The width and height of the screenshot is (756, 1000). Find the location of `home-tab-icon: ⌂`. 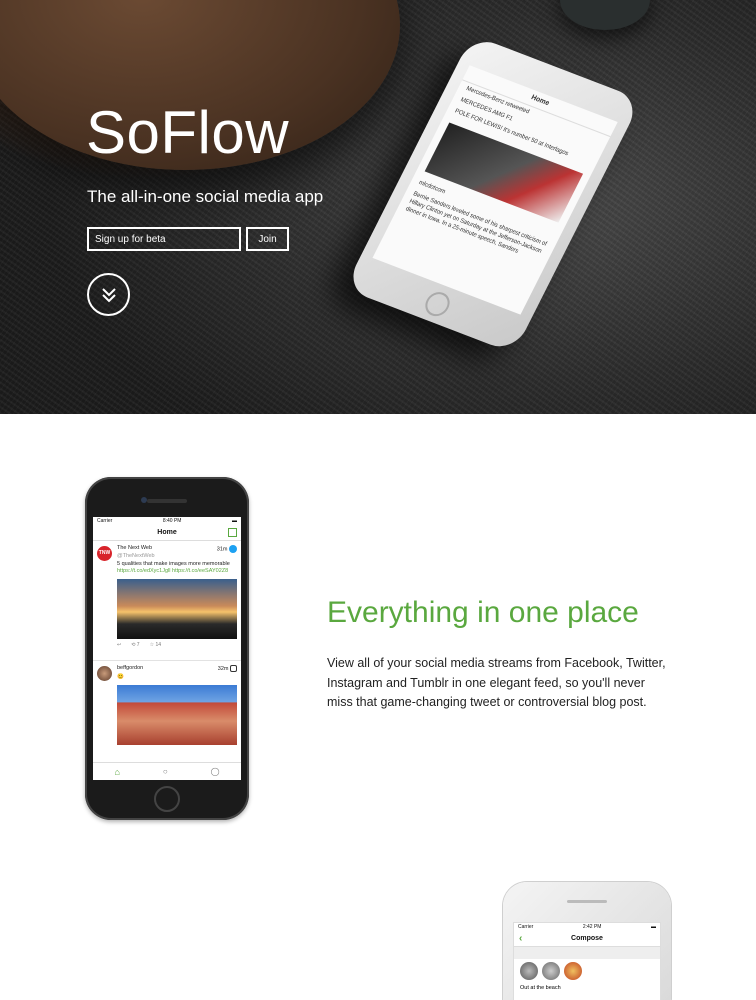

home-tab-icon: ⌂ is located at coordinates (116, 772).